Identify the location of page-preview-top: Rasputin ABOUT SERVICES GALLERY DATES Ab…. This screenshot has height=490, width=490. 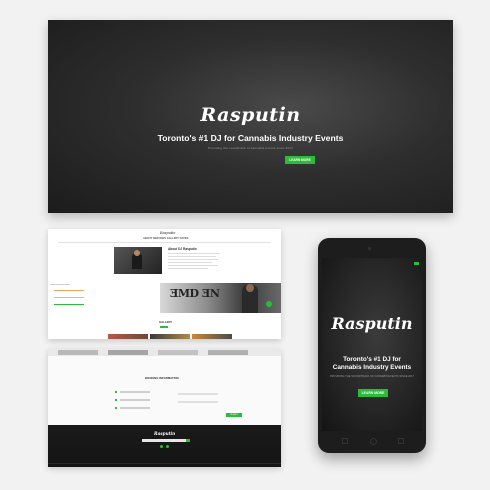
(164, 284).